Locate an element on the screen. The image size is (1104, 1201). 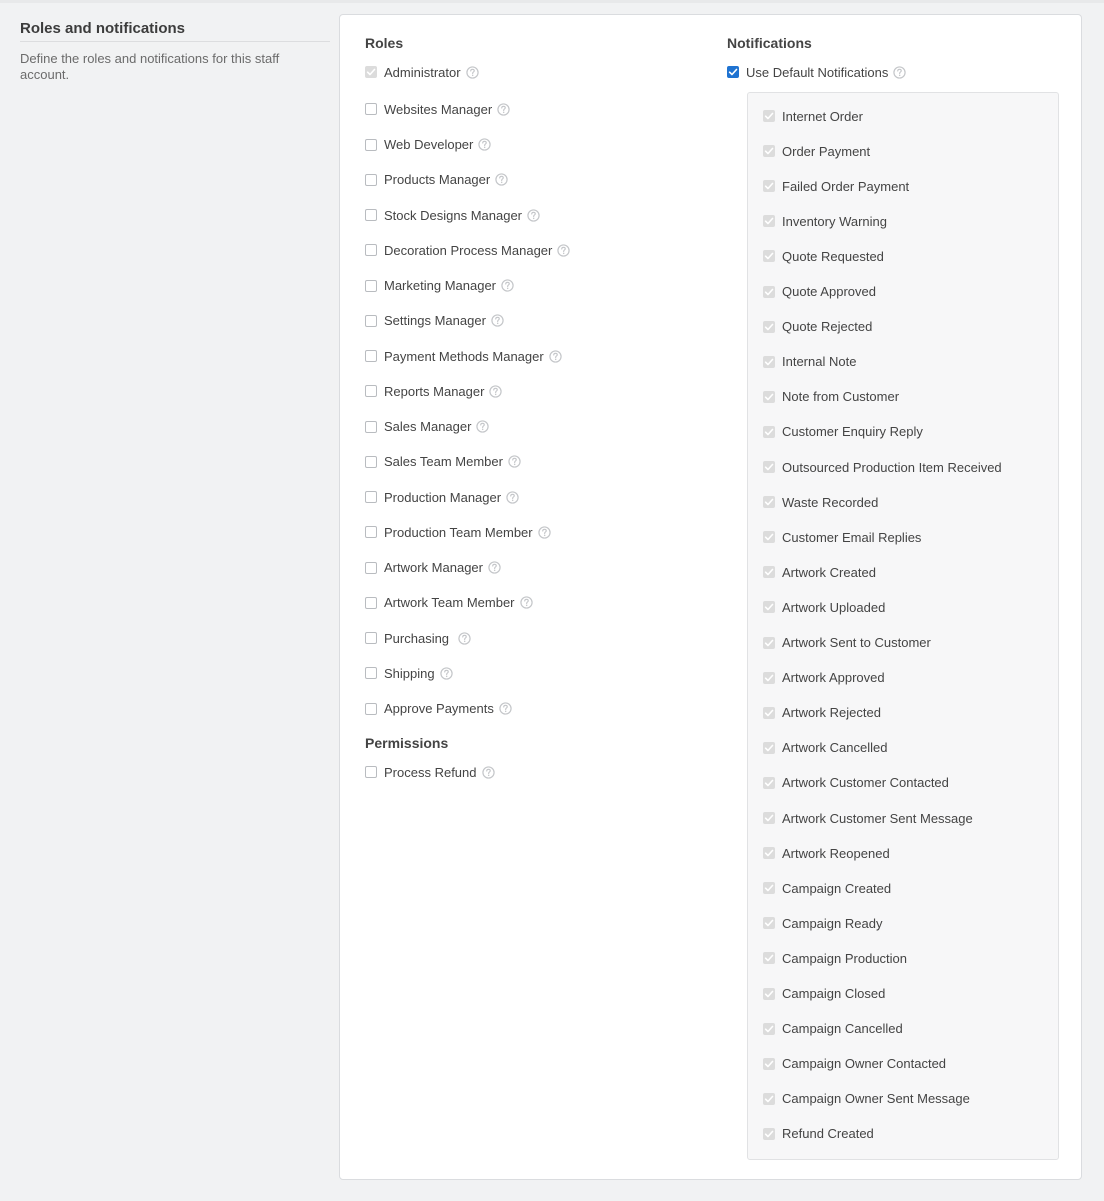
checkbox-label: Campaign Production is located at coordinates (845, 958).